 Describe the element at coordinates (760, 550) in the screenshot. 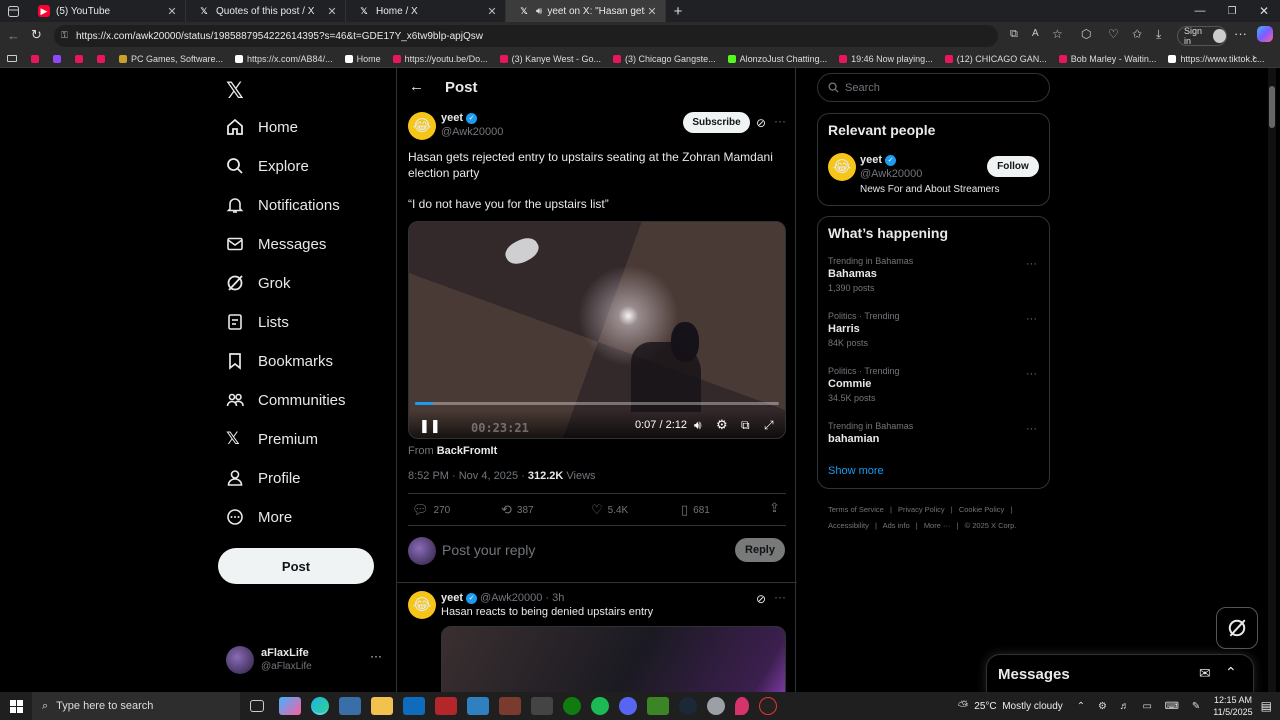

I see `reply-button: Reply` at that location.